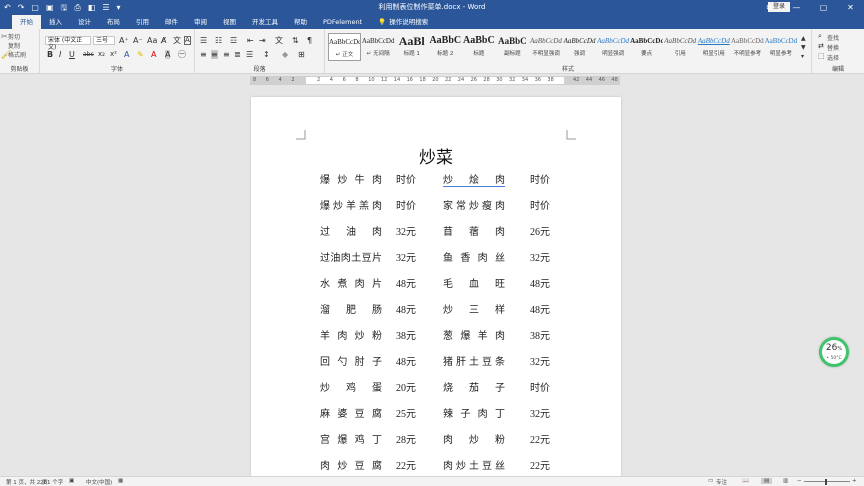 This screenshot has height=486, width=864. I want to click on word-count: 281 个字, so click(51, 482).